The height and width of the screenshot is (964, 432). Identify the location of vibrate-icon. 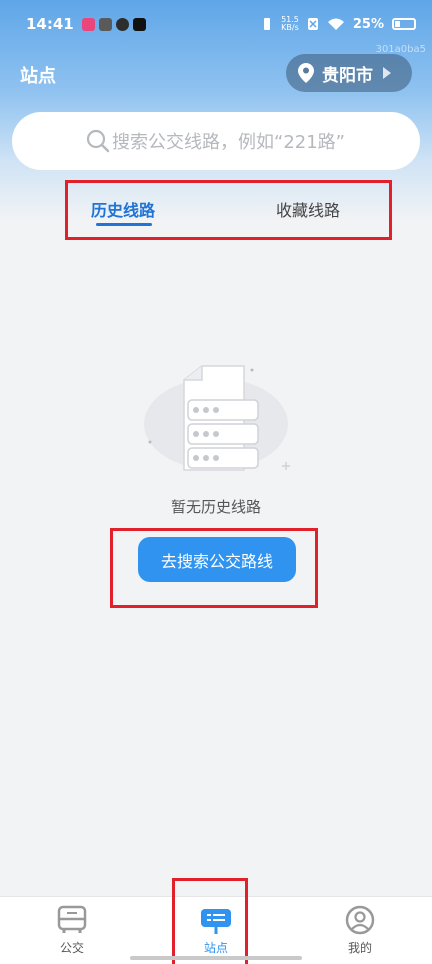
(267, 24).